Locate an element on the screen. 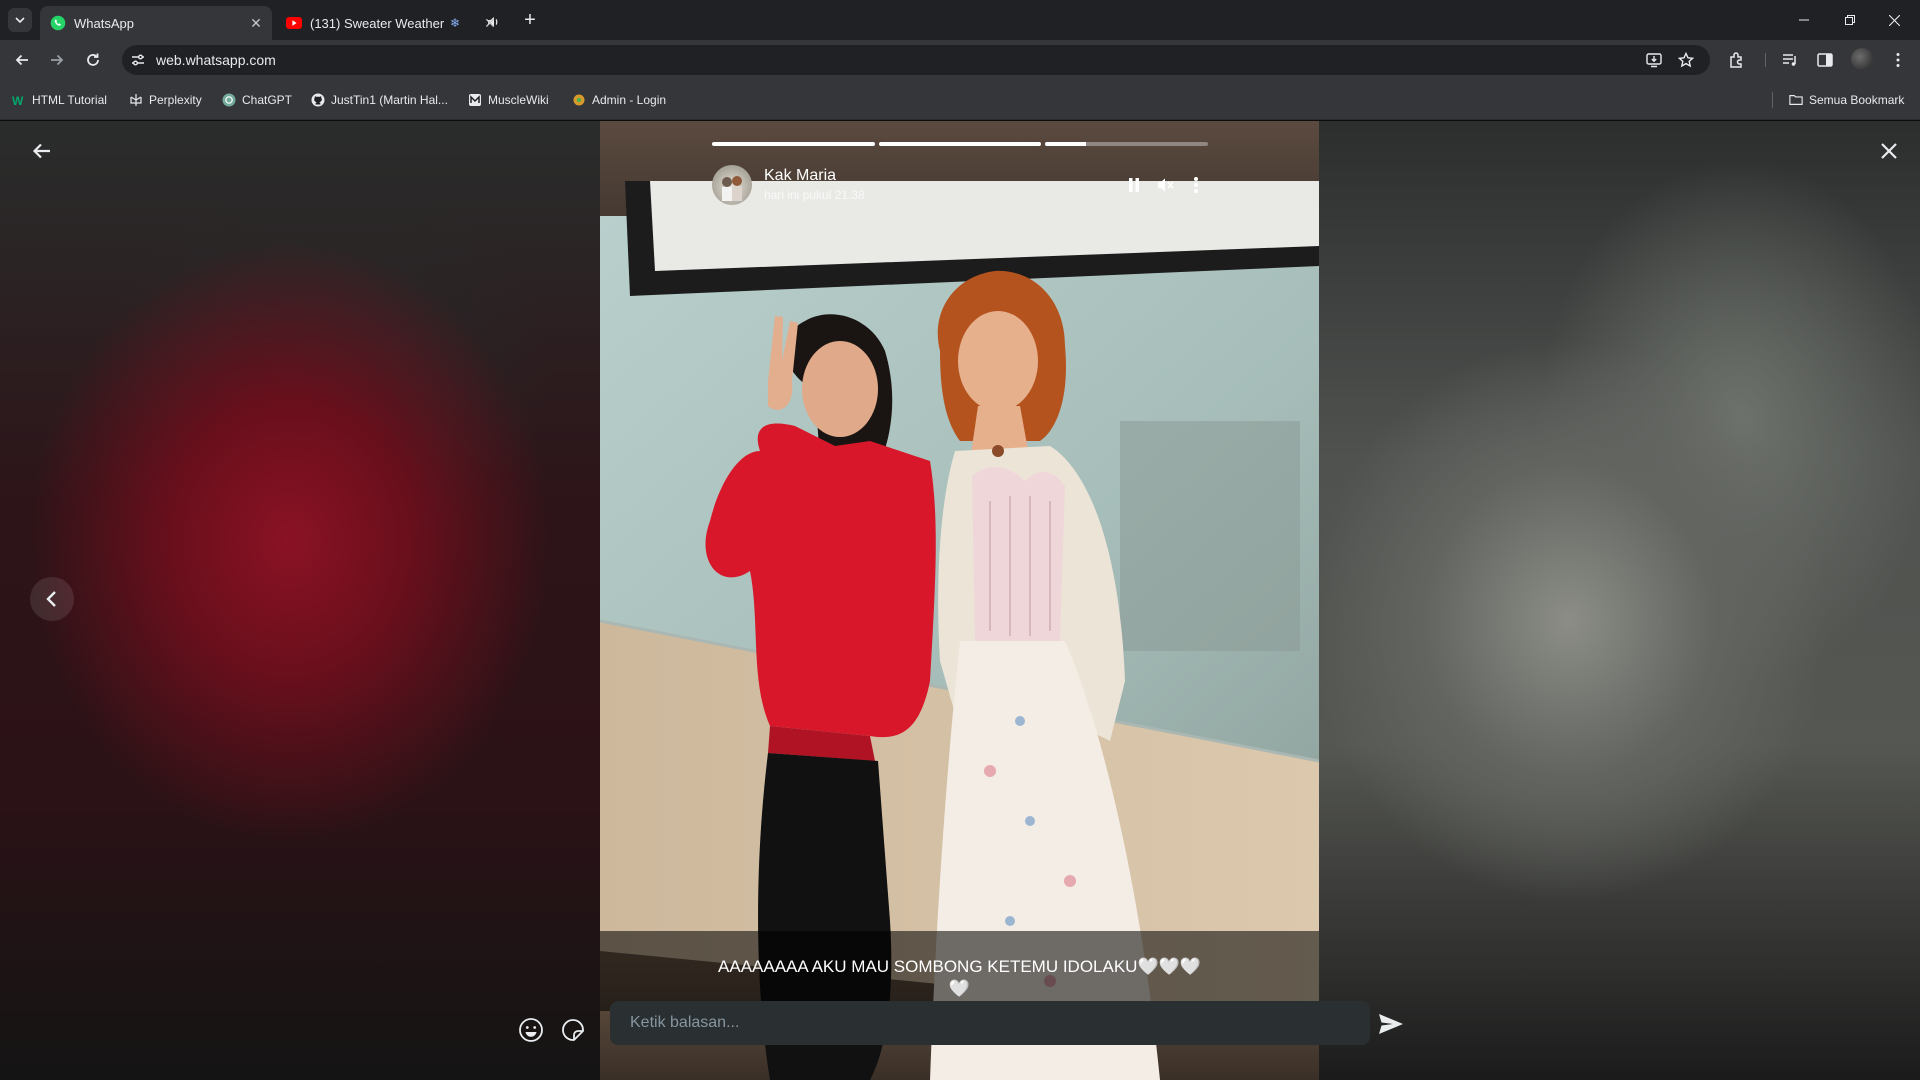 The height and width of the screenshot is (1080, 1920). status-progress is located at coordinates (960, 144).